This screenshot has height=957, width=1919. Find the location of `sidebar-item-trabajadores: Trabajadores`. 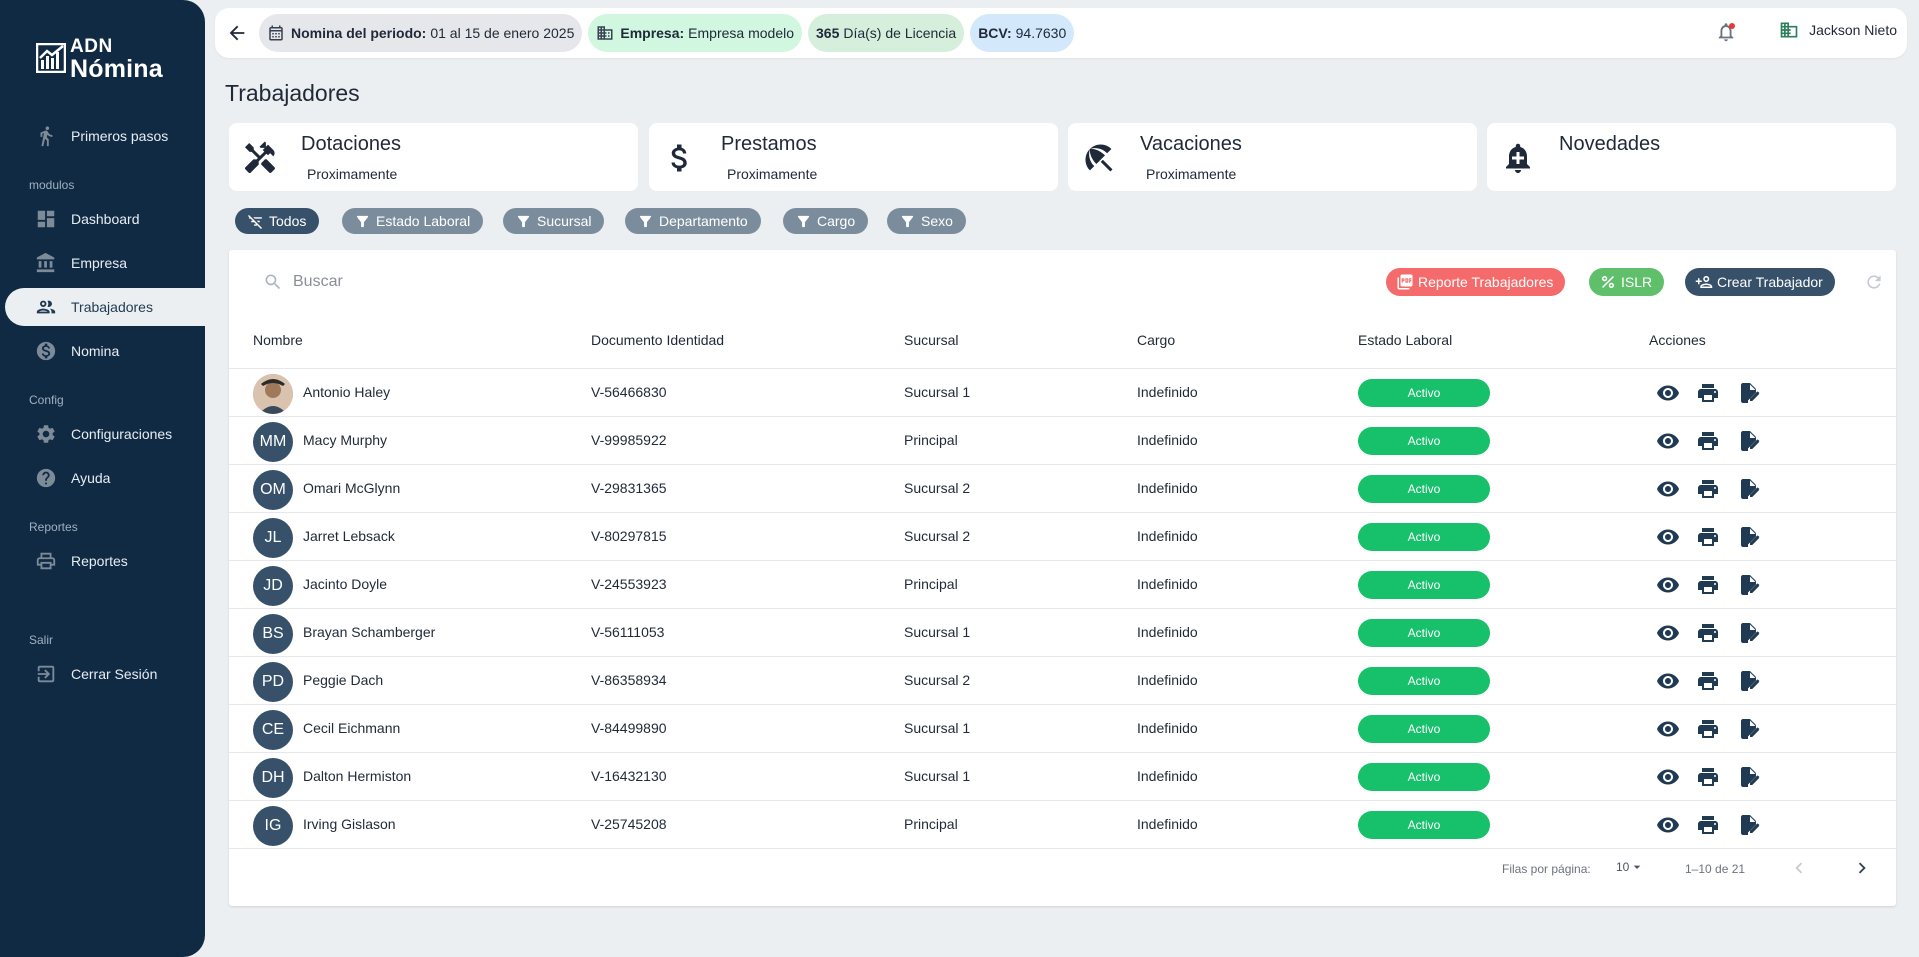

sidebar-item-trabajadores: Trabajadores is located at coordinates (105, 307).